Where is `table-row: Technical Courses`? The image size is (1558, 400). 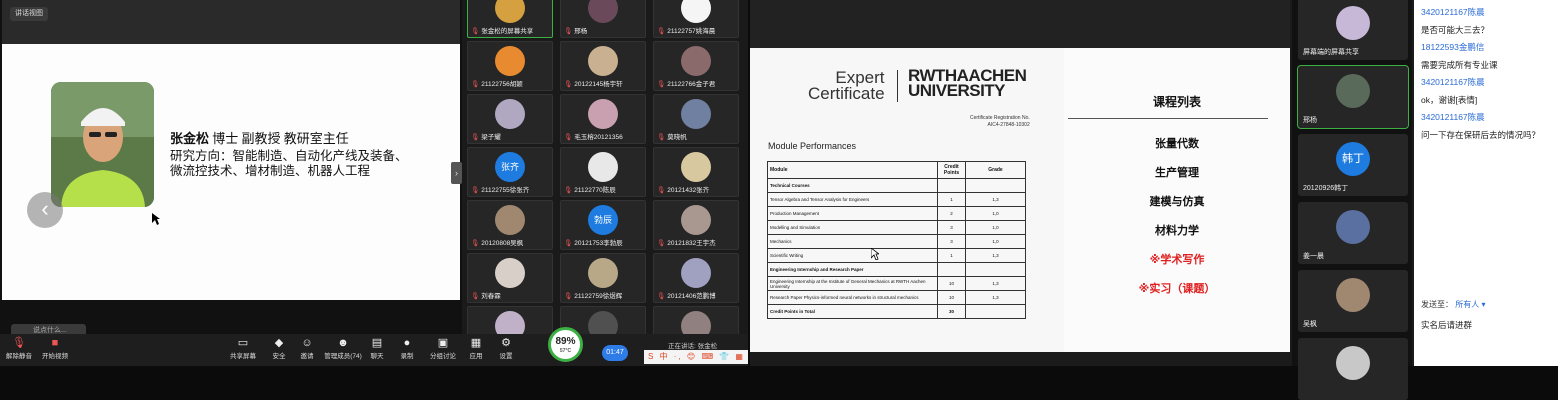 table-row: Technical Courses is located at coordinates (896, 185).